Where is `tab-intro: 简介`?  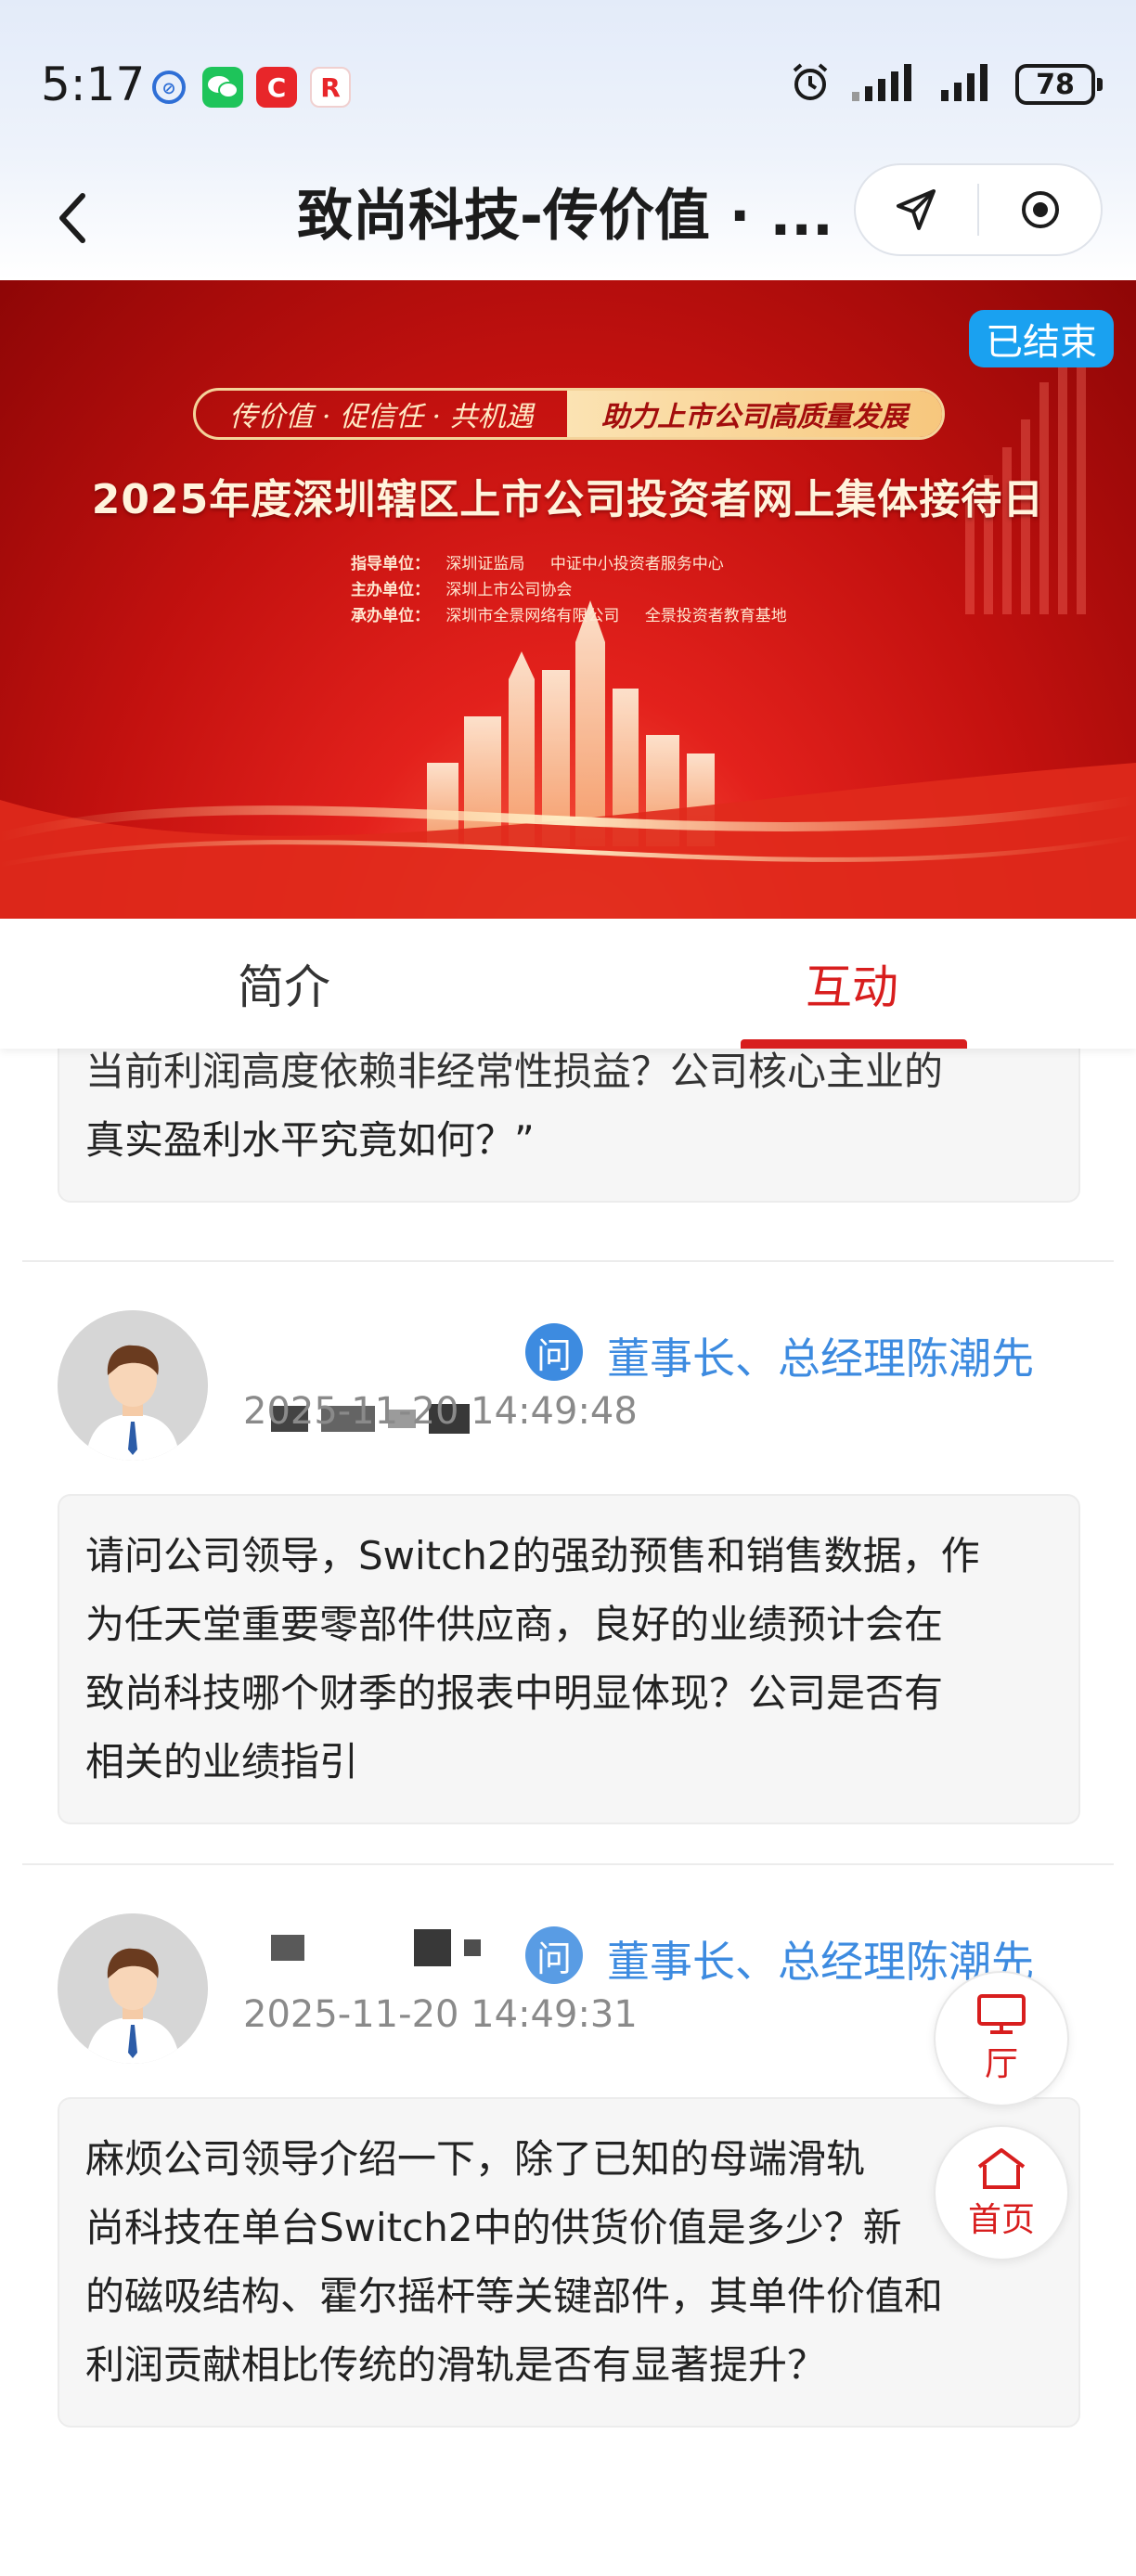
tab-intro: 简介 is located at coordinates (284, 984).